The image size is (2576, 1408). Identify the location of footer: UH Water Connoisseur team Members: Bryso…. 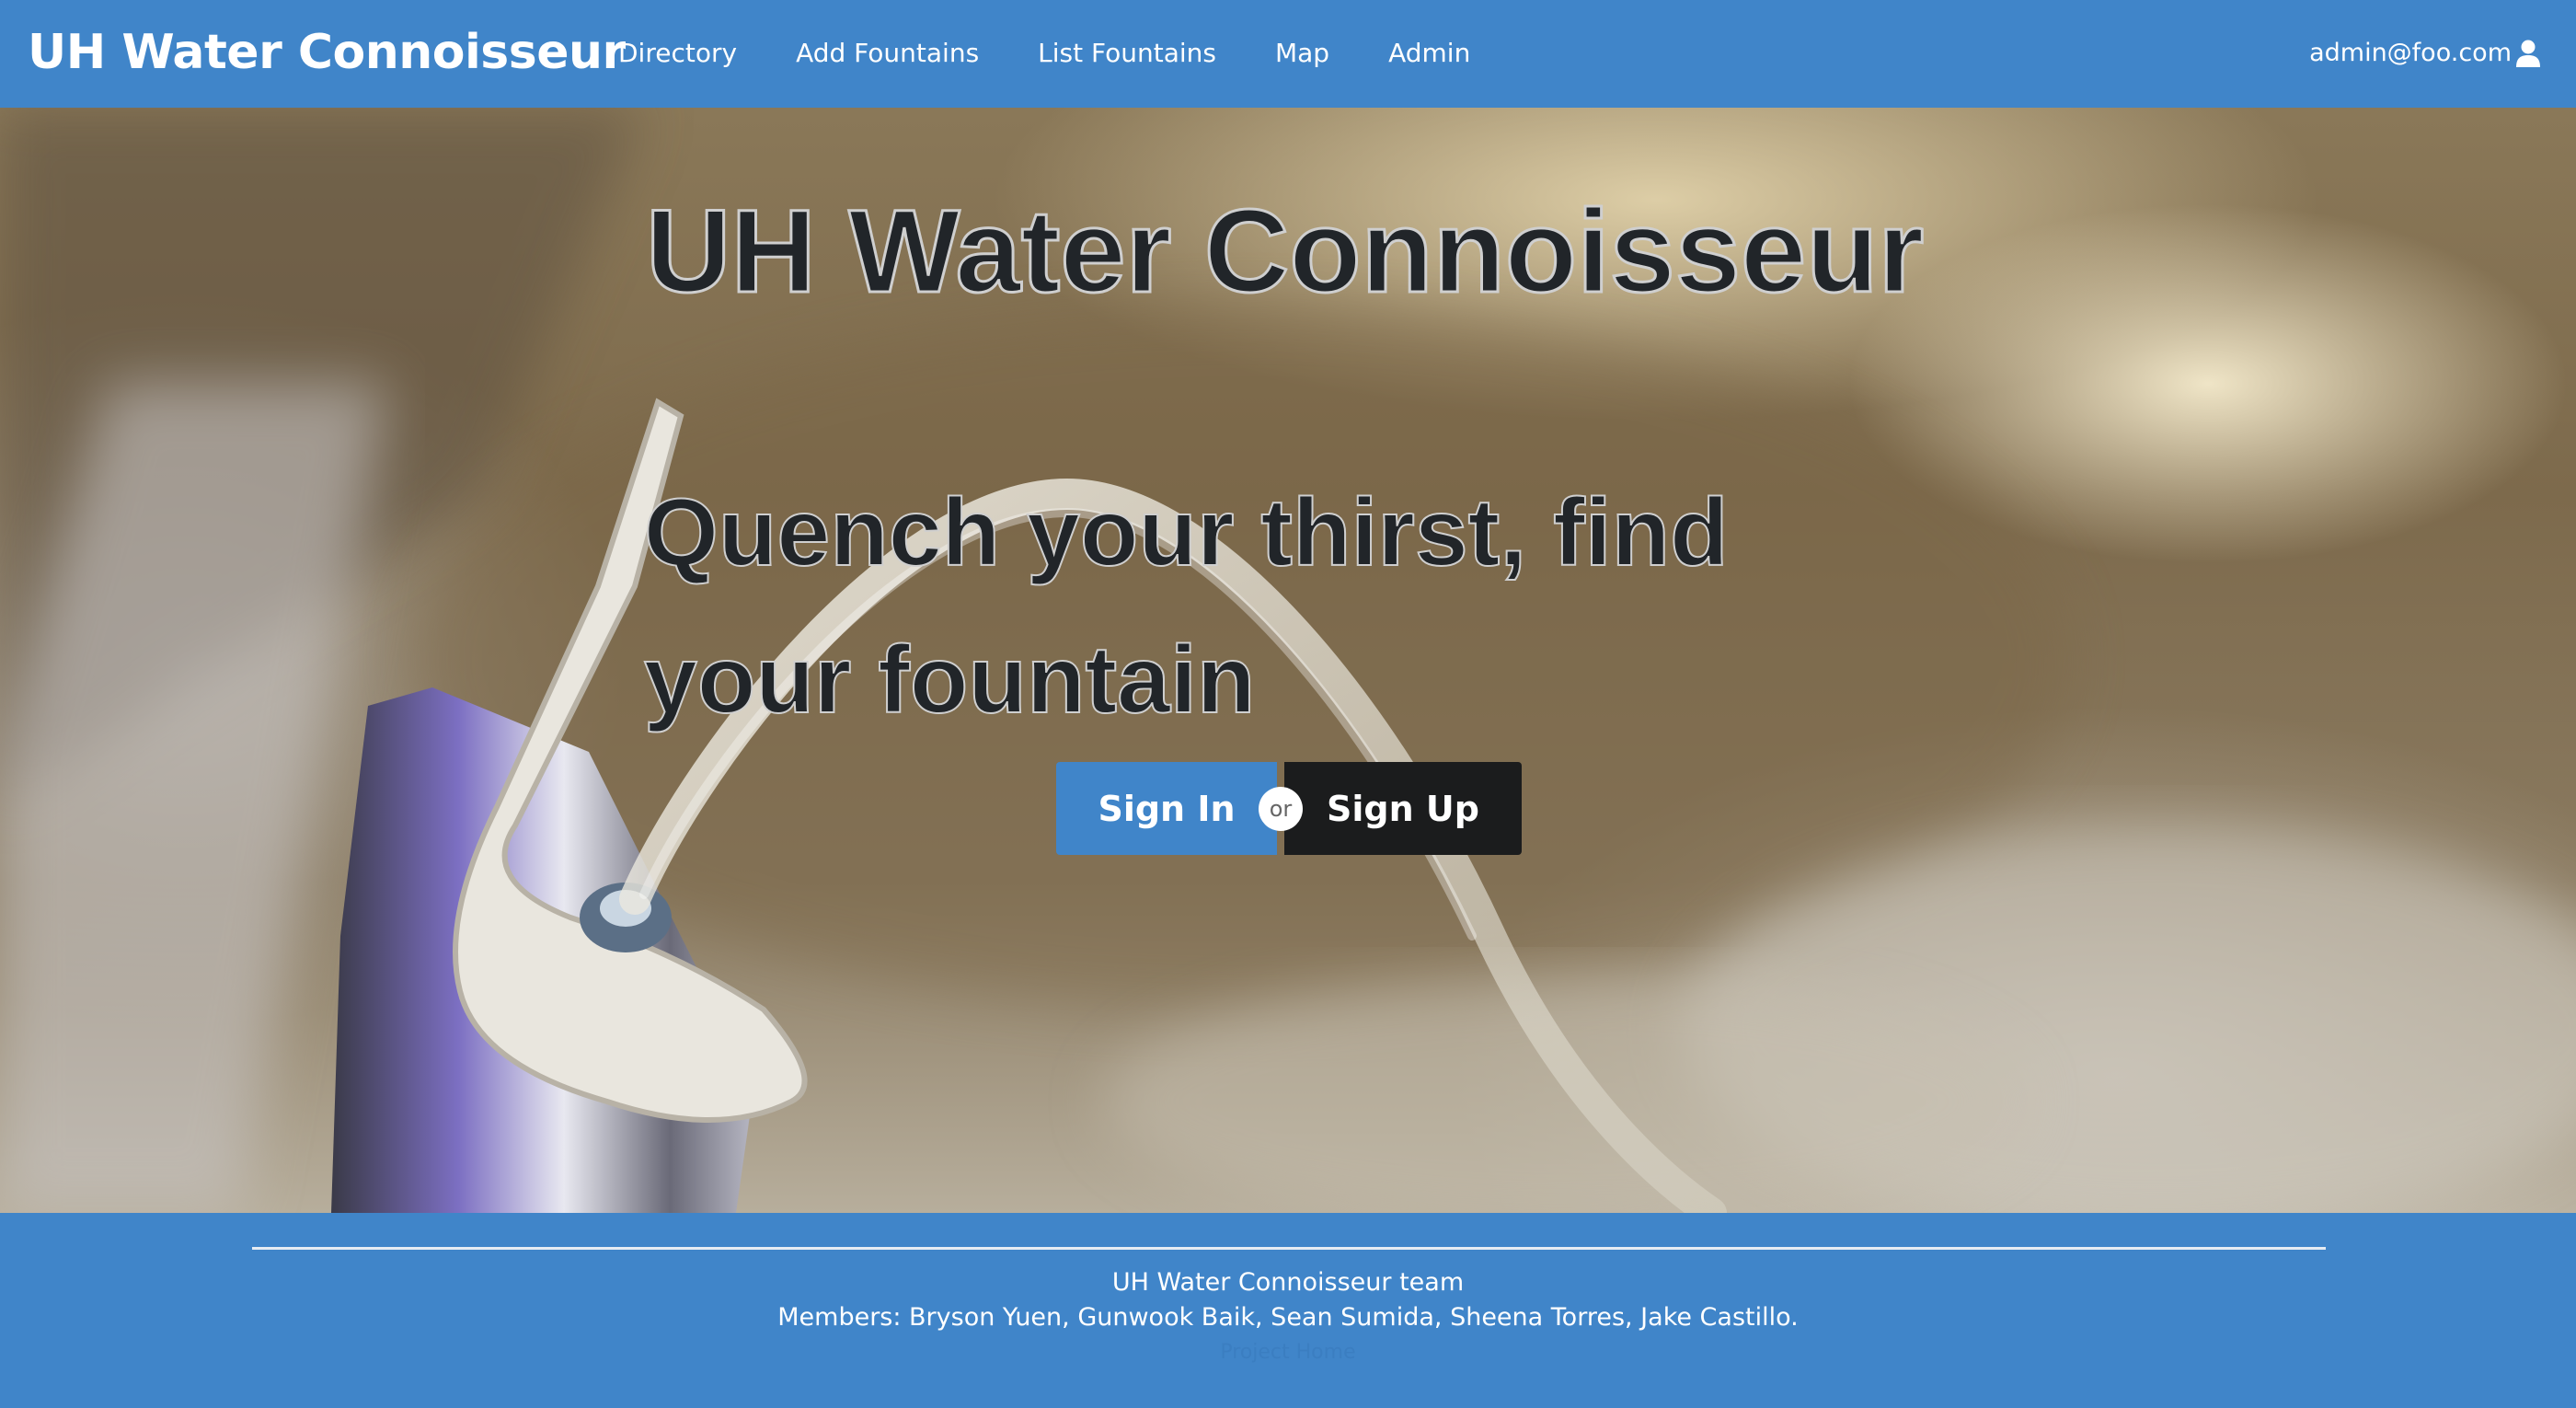
(1288, 1310).